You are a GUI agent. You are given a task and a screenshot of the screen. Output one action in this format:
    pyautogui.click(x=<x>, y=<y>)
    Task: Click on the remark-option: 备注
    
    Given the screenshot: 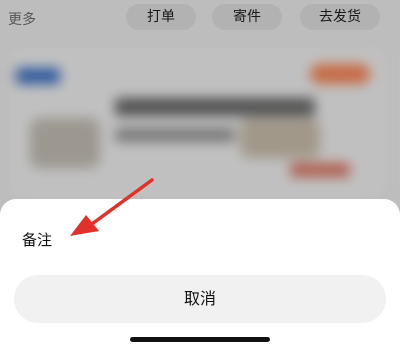 What is the action you would take?
    pyautogui.click(x=37, y=239)
    